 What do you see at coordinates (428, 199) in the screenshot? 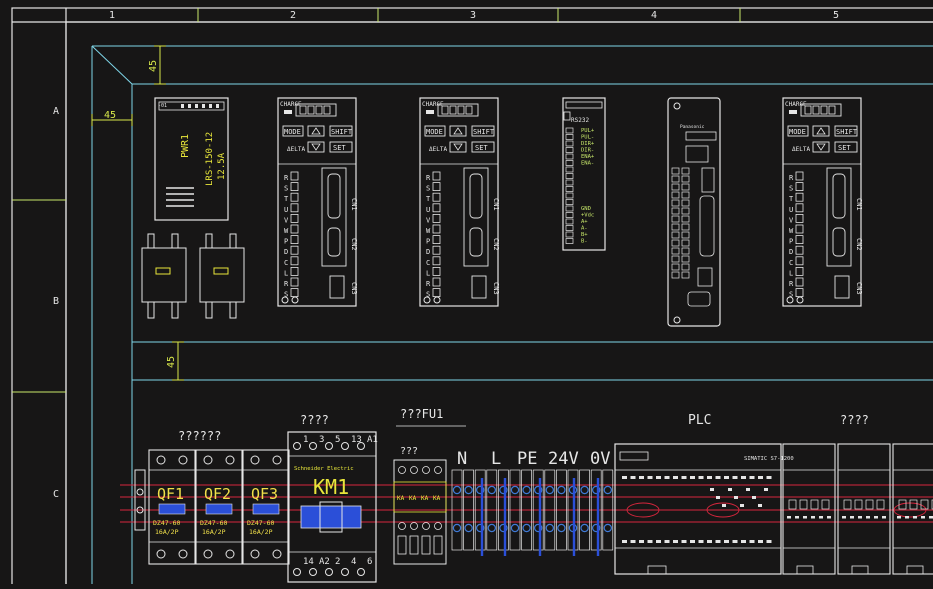
I see `drive-terminal-label: T` at bounding box center [428, 199].